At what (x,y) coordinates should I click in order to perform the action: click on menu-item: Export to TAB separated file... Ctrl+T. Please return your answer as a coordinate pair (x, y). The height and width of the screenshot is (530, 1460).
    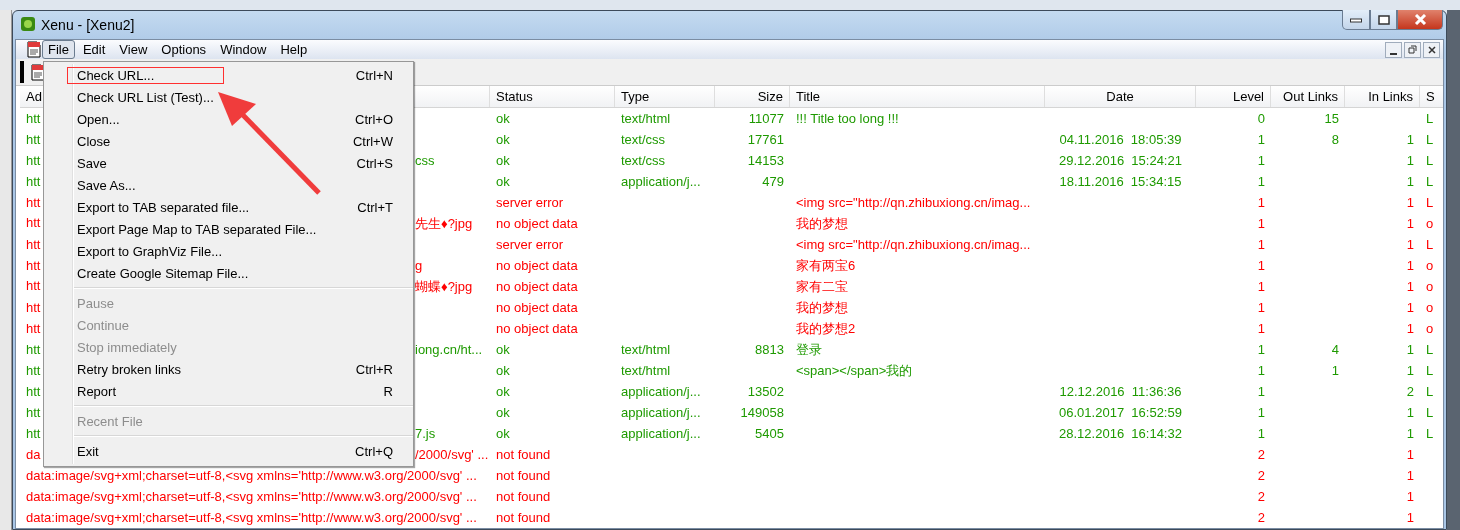
    Looking at the image, I should click on (228, 207).